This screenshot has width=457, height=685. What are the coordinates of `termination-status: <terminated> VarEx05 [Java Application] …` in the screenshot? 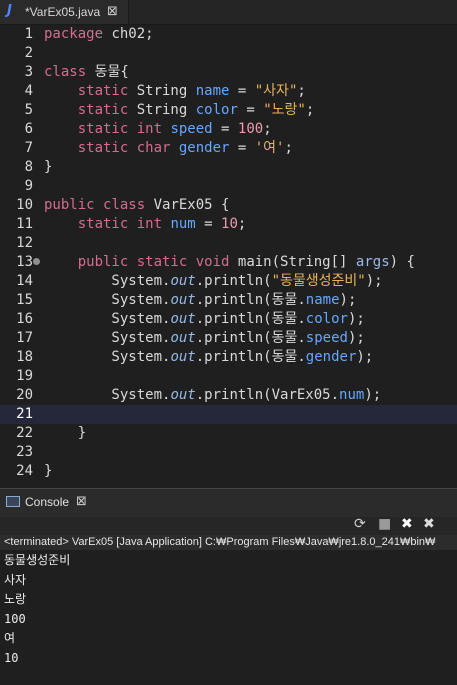 It's located at (220, 542).